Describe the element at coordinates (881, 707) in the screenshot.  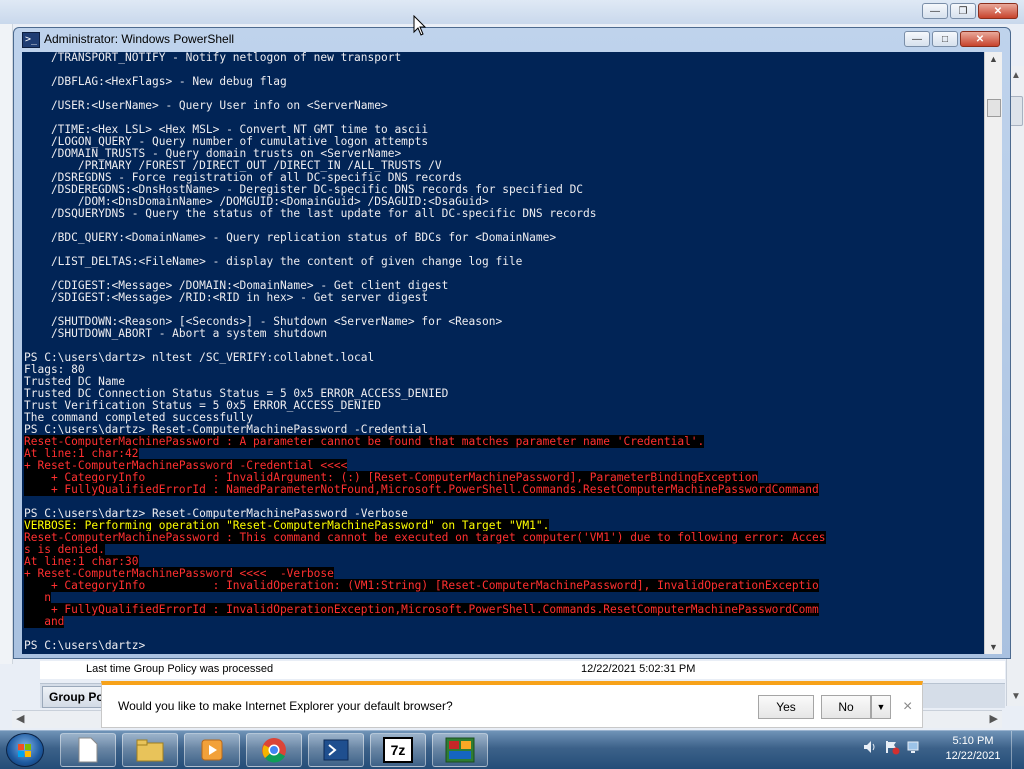
I see `chevron-down-icon: ▼` at that location.